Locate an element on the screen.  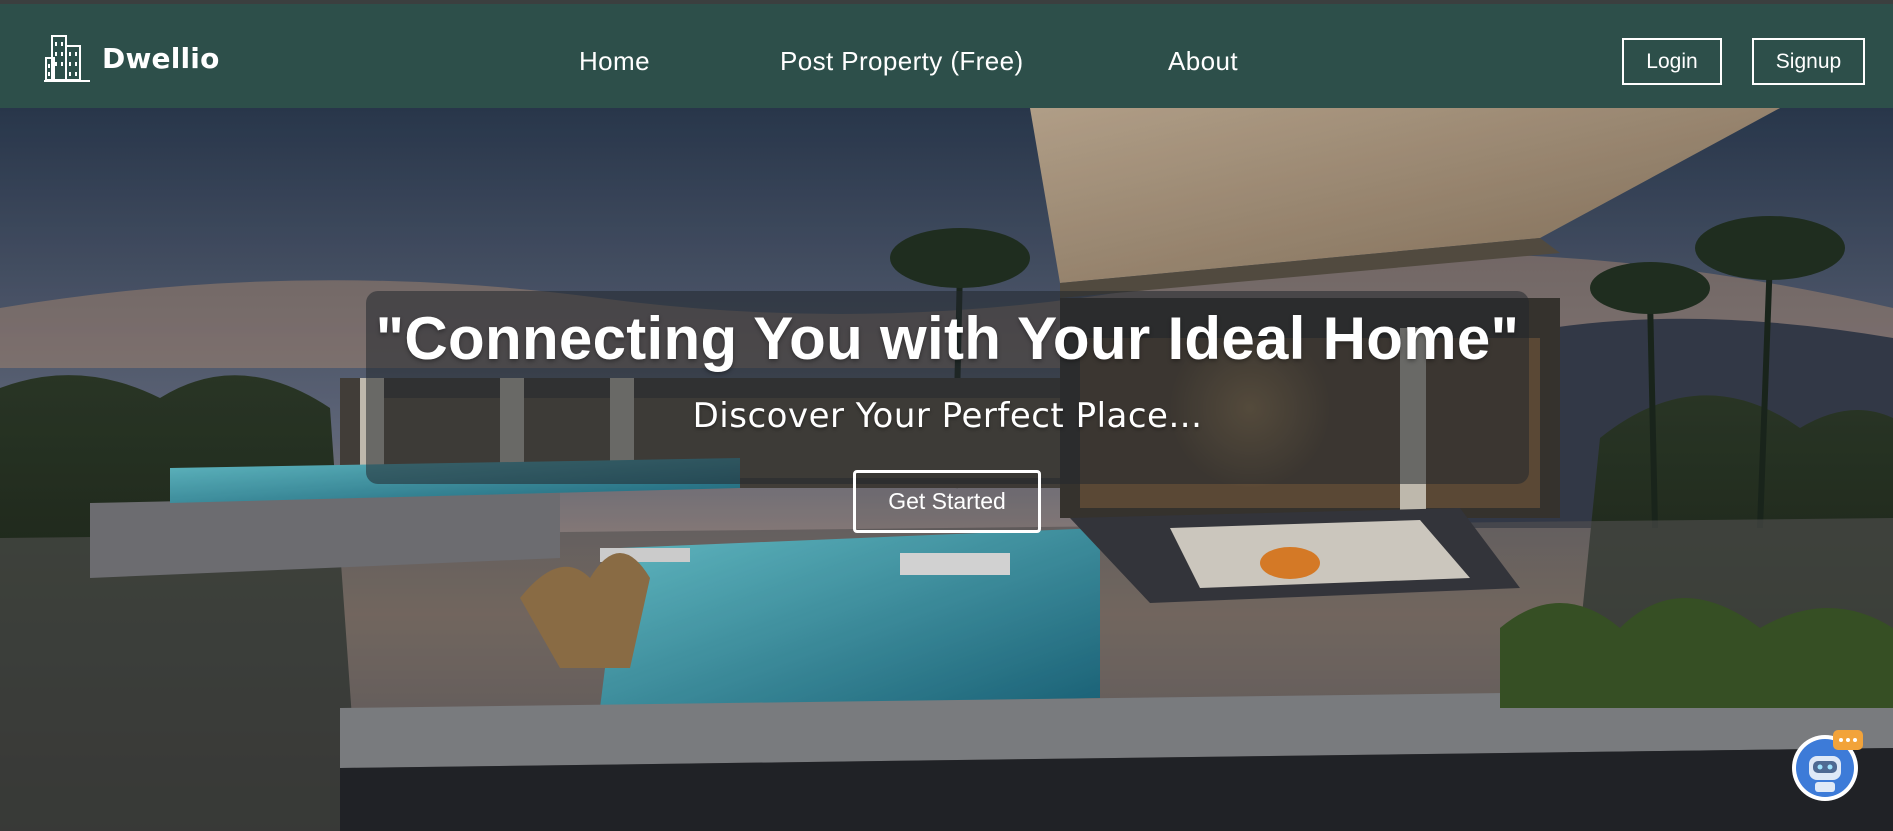
brand-logo: Dwellio is located at coordinates (132, 58).